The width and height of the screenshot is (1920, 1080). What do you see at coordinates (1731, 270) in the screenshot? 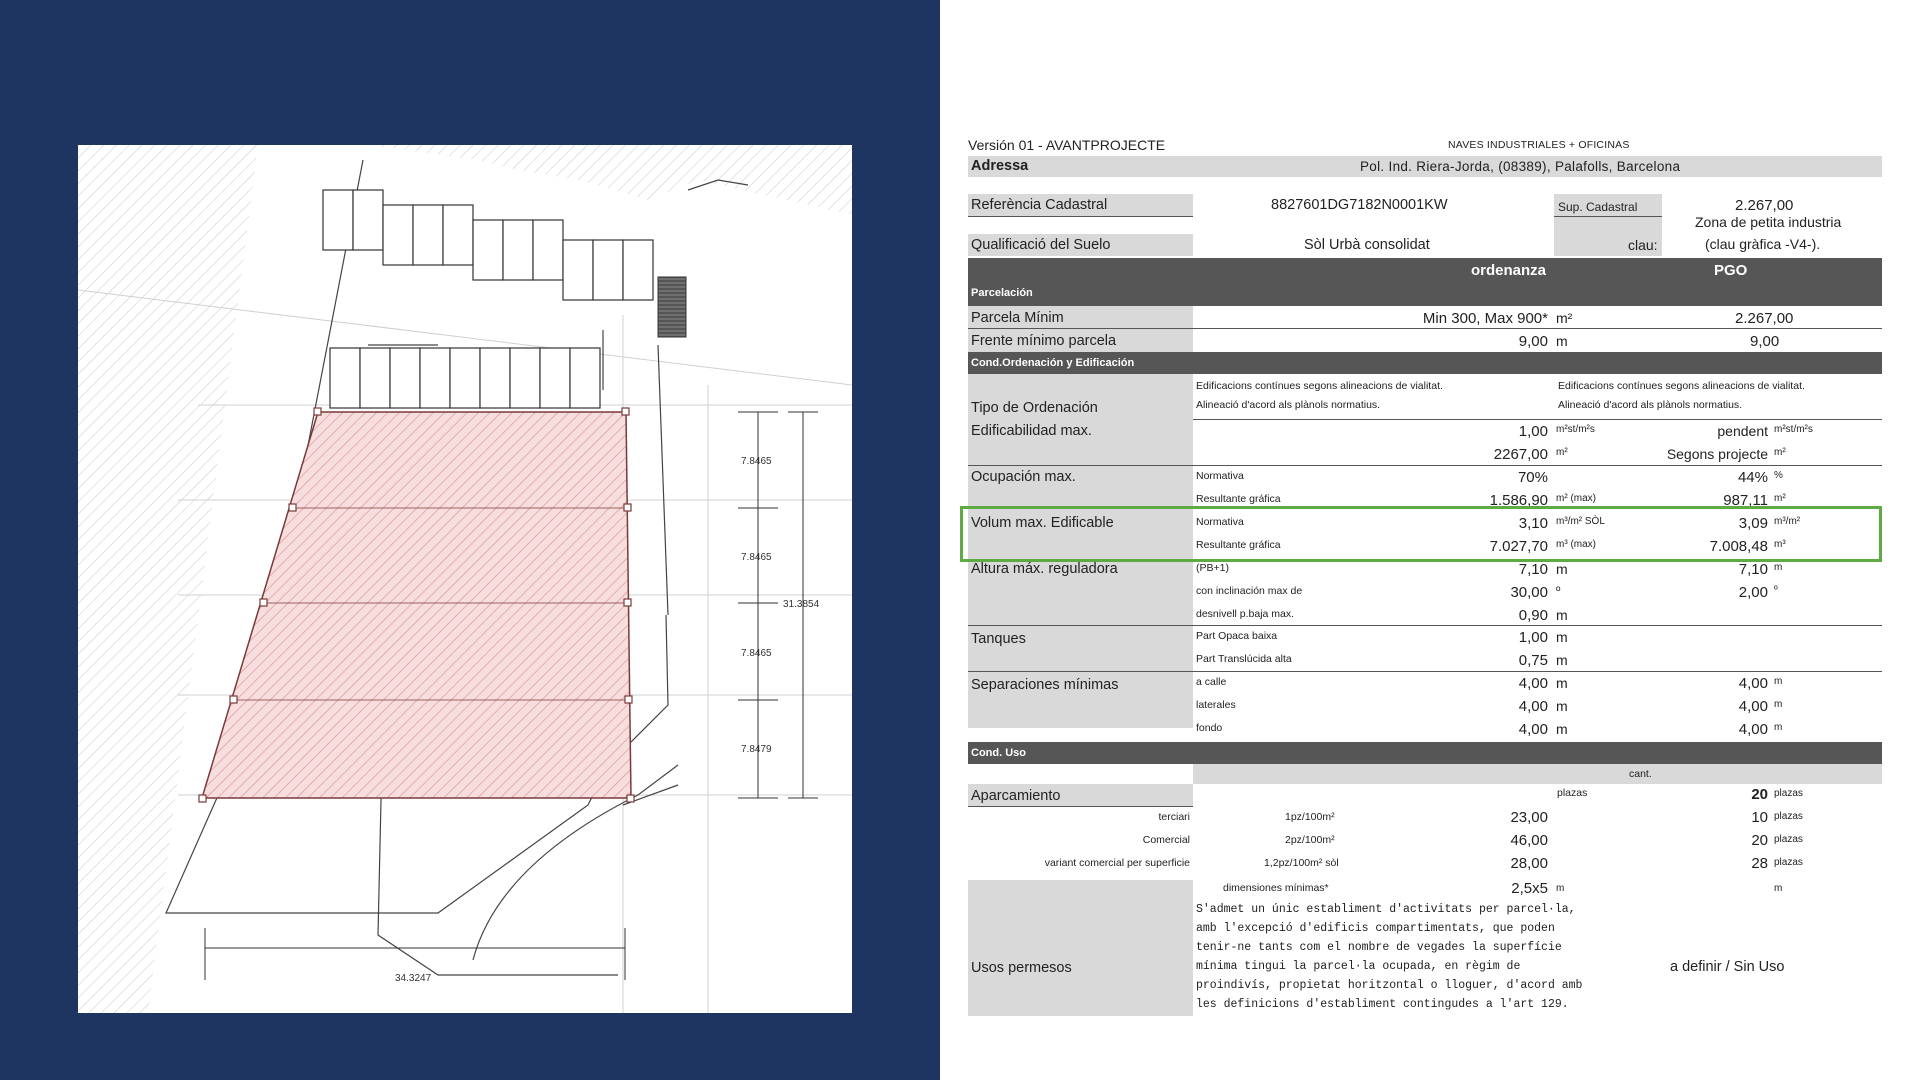
I see `col-pgo: PGO` at bounding box center [1731, 270].